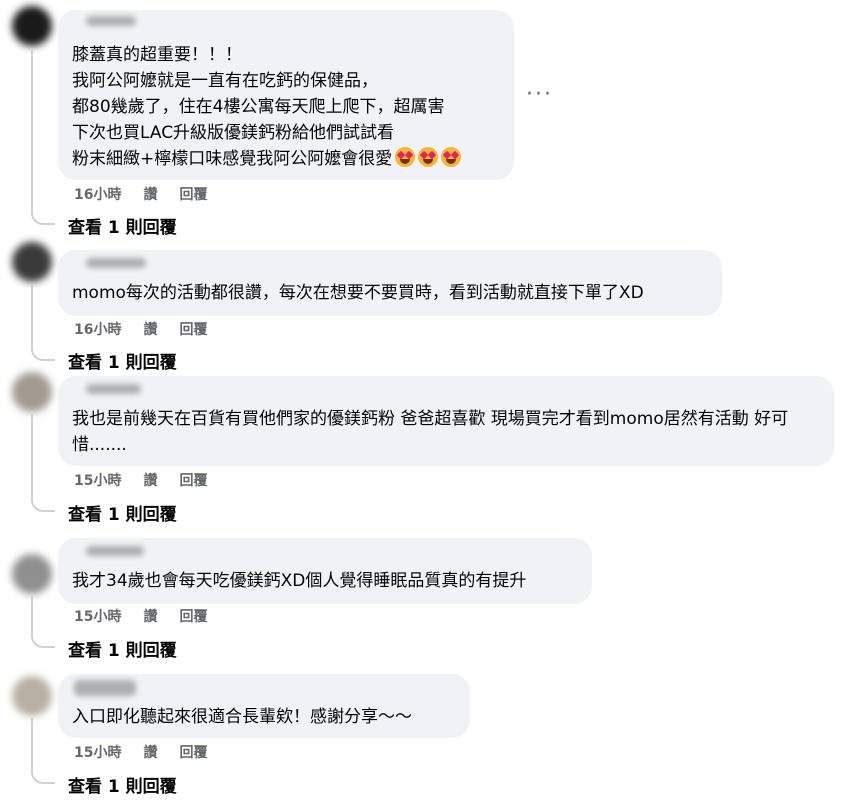 The image size is (866, 800). I want to click on comment-text: momo每次的活動都很讚，每次在想要不要買時，看到活動就直接下單了XD, so click(358, 293).